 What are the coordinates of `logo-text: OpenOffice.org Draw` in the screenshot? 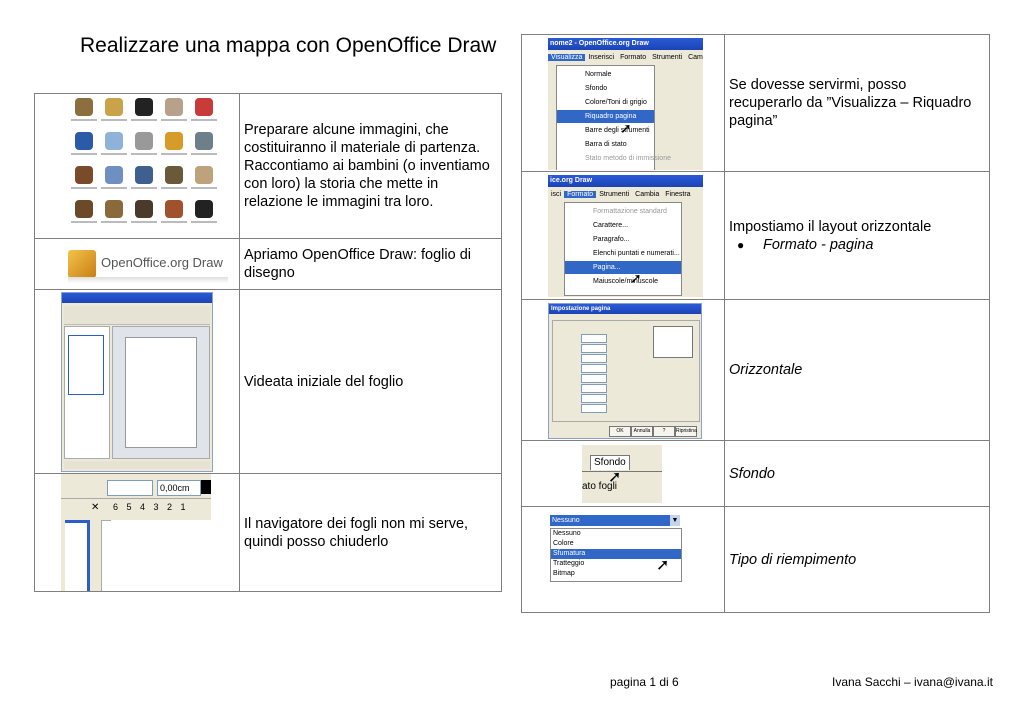 It's located at (162, 262).